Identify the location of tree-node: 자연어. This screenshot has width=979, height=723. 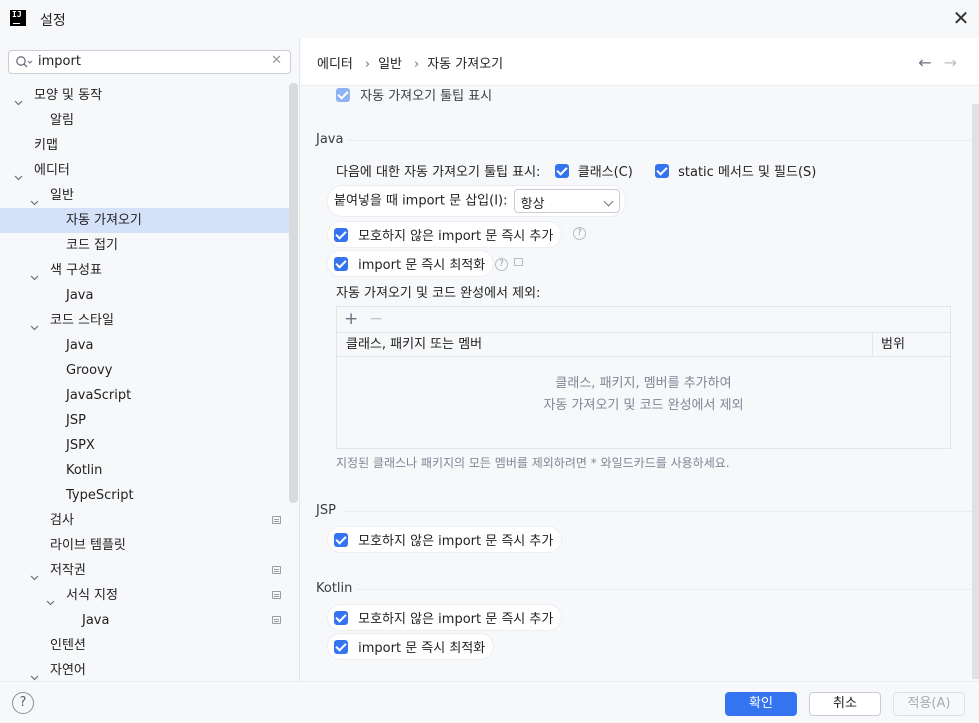
(144, 670).